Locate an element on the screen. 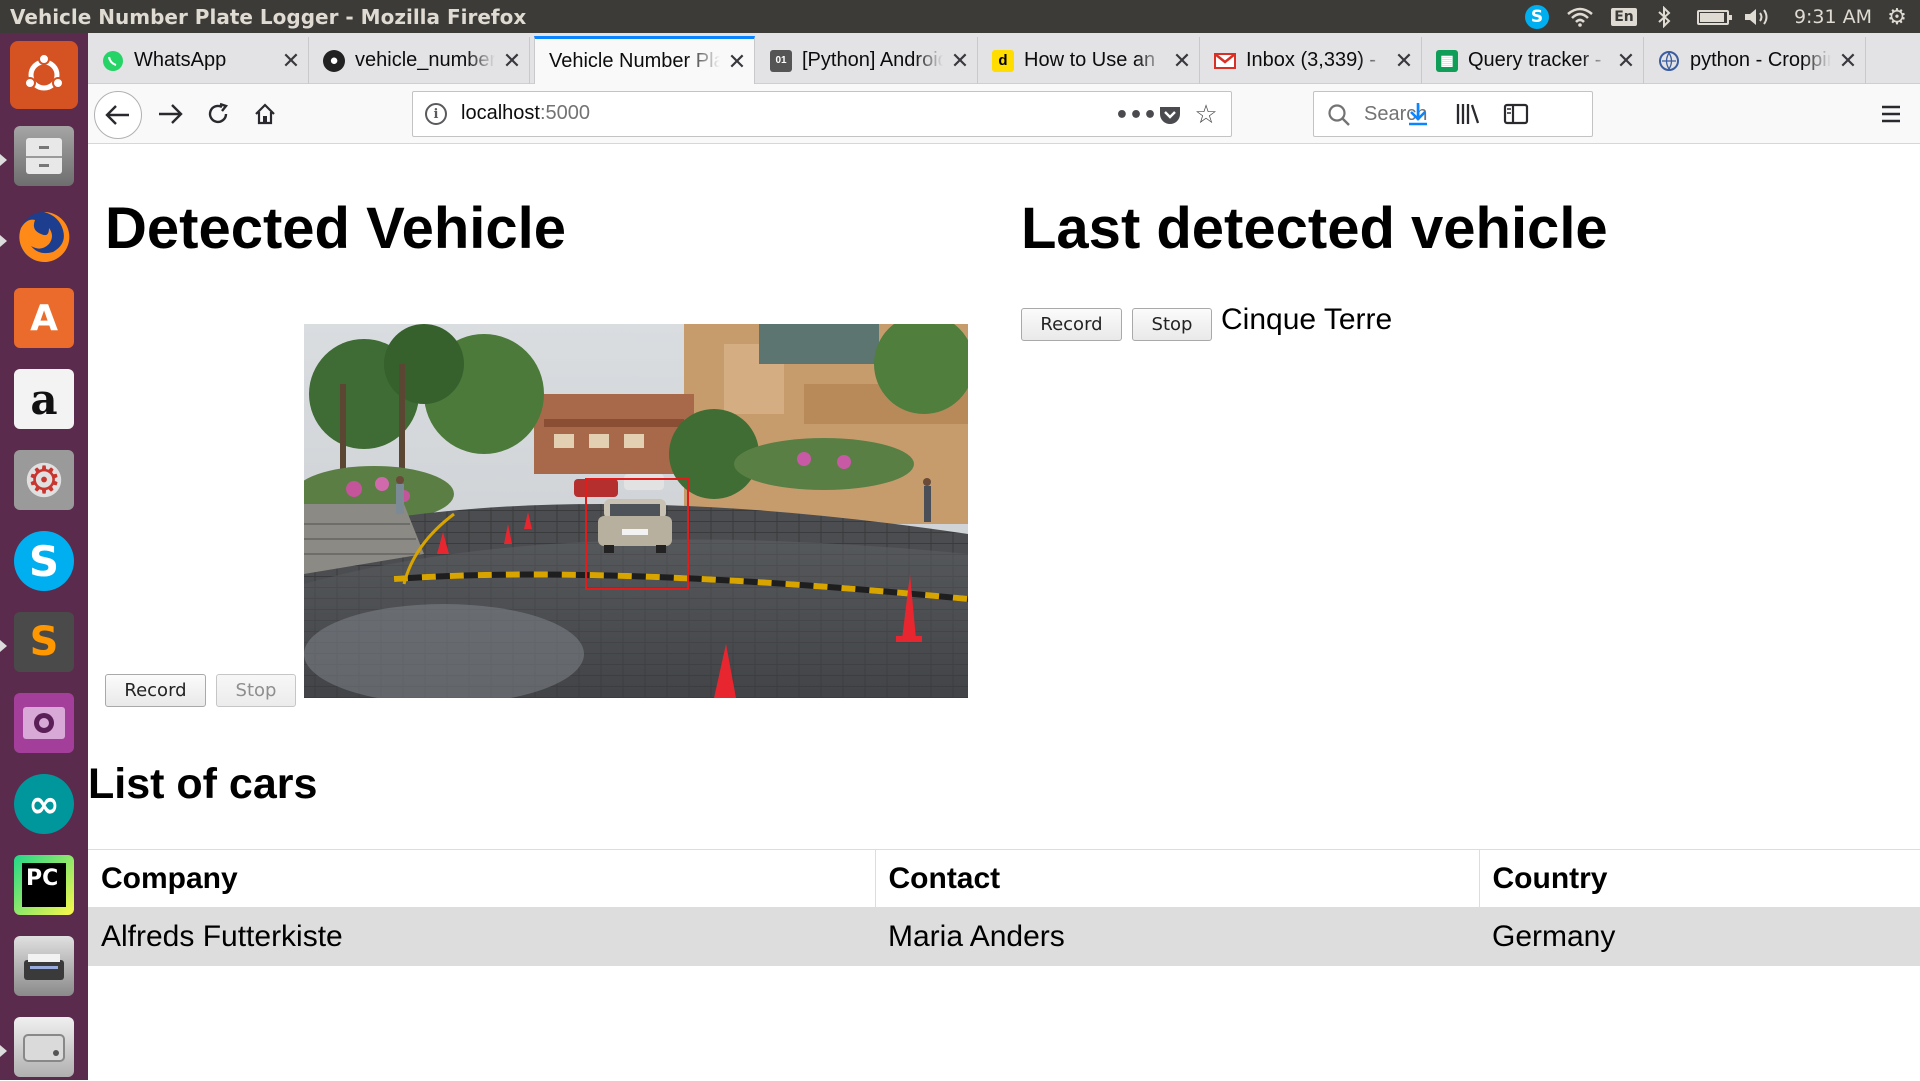 The image size is (1920, 1081). url-bar: i localhost:5000 ••• ☆ is located at coordinates (822, 114).